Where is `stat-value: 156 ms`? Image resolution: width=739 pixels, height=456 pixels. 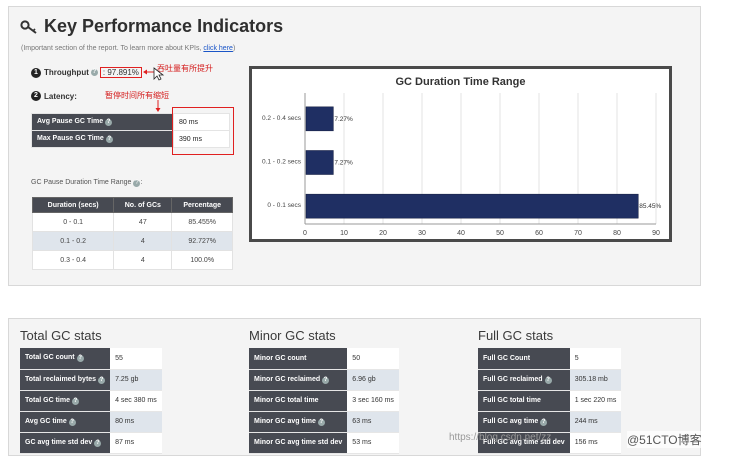
stat-value: 156 ms is located at coordinates (595, 443).